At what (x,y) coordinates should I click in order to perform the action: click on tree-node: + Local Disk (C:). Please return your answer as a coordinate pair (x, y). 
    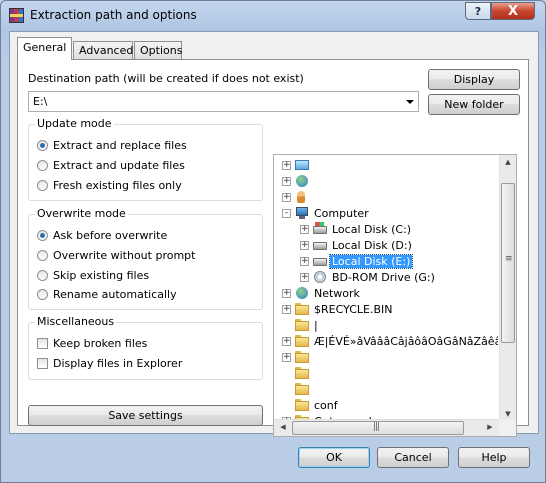
    Looking at the image, I should click on (355, 229).